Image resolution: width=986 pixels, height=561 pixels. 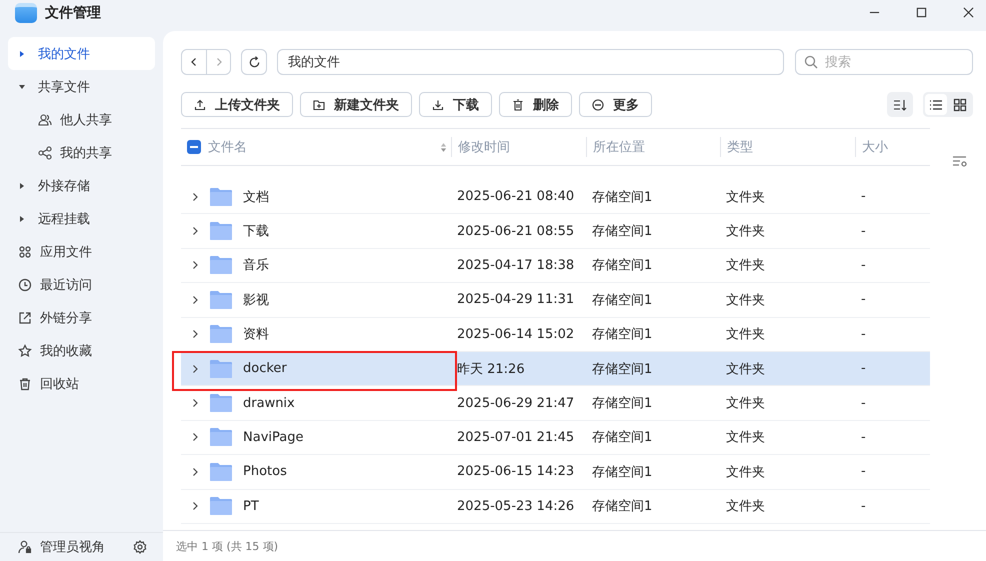 I want to click on people-icon, so click(x=45, y=119).